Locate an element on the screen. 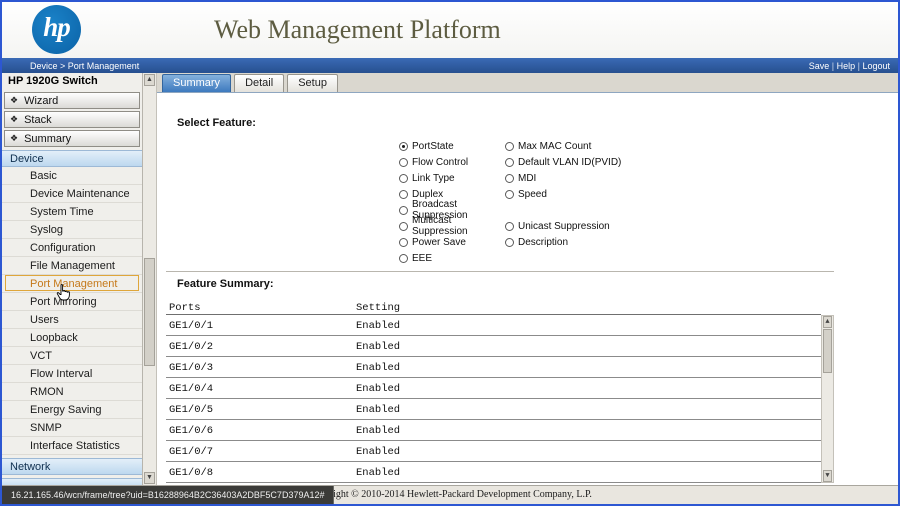 The width and height of the screenshot is (900, 506). radio-duplex is located at coordinates (403, 194).